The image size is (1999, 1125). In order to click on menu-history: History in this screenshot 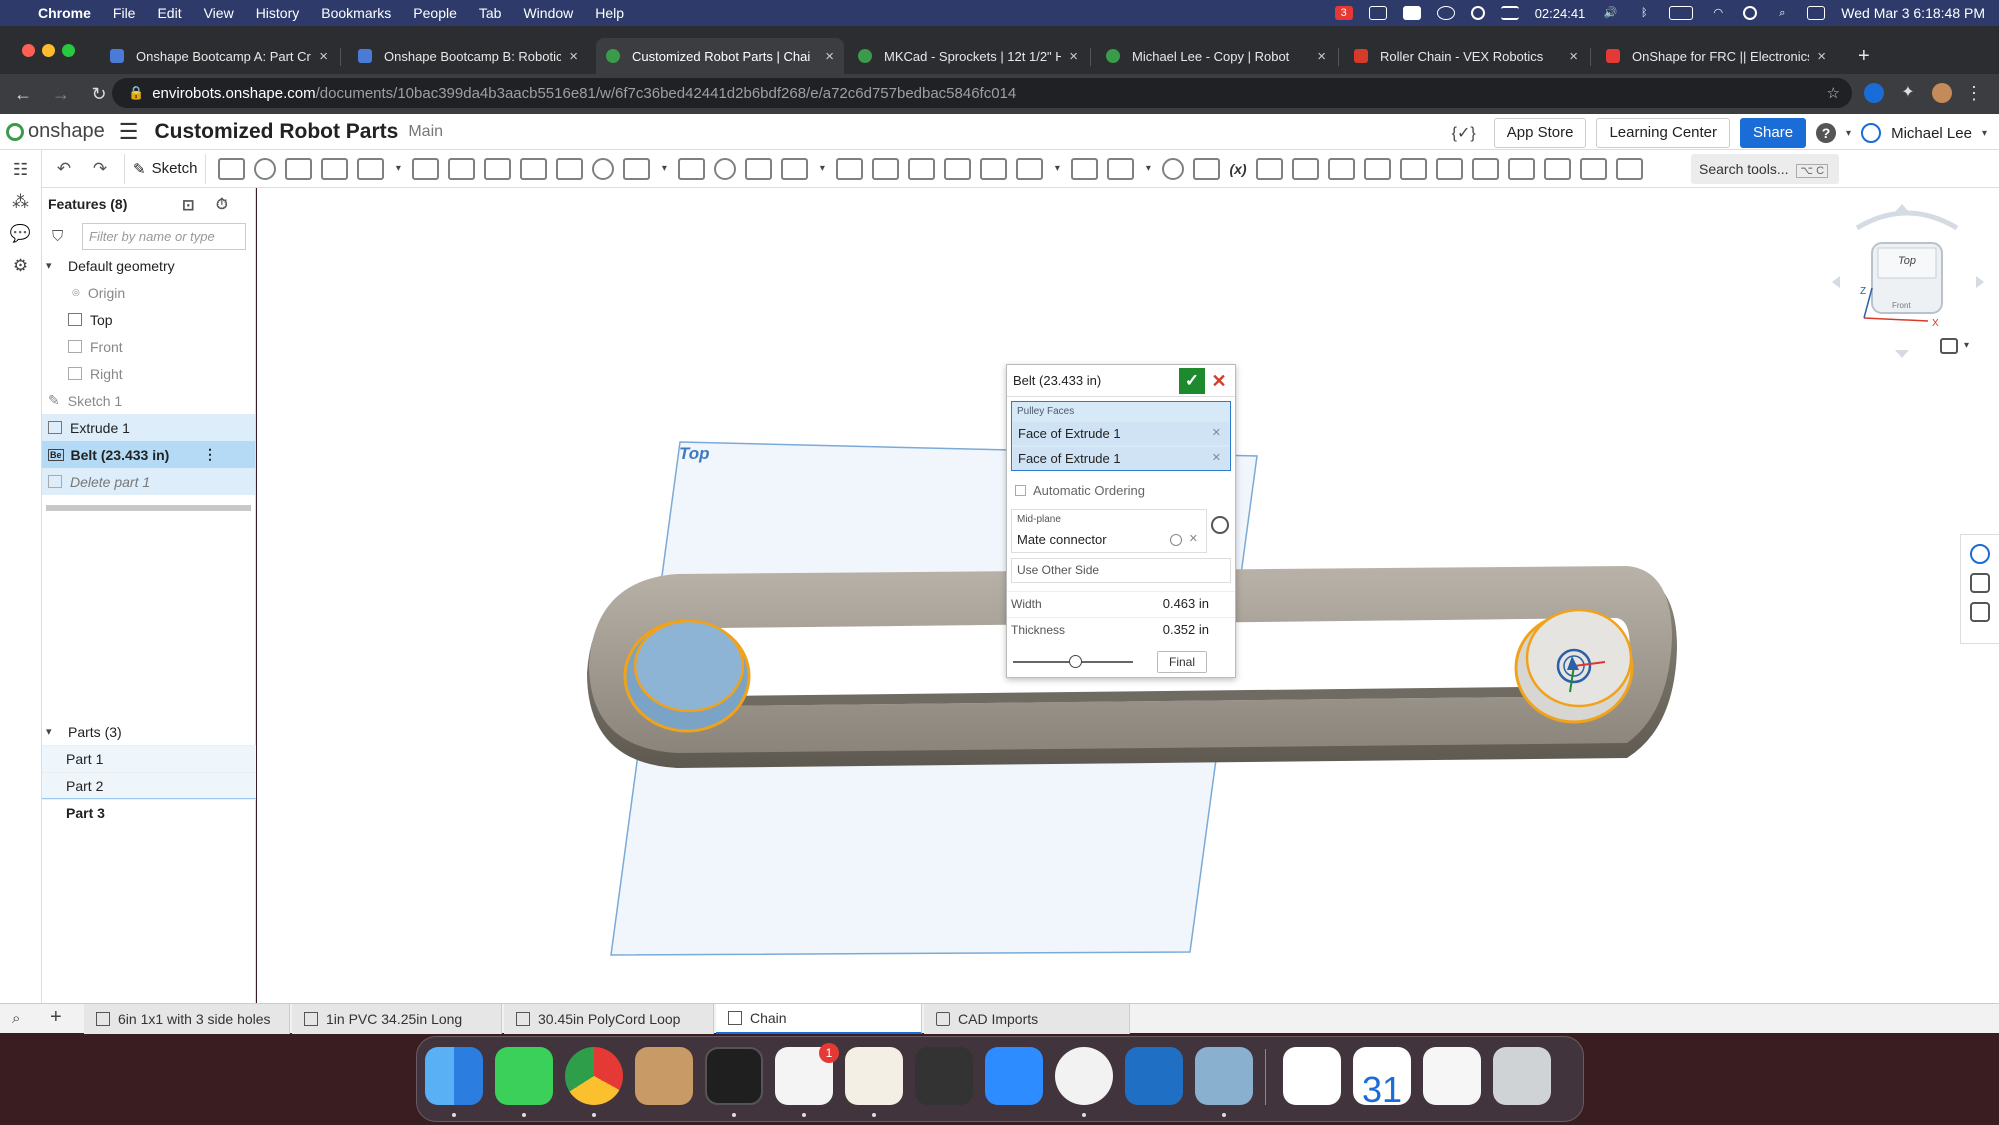, I will do `click(278, 13)`.